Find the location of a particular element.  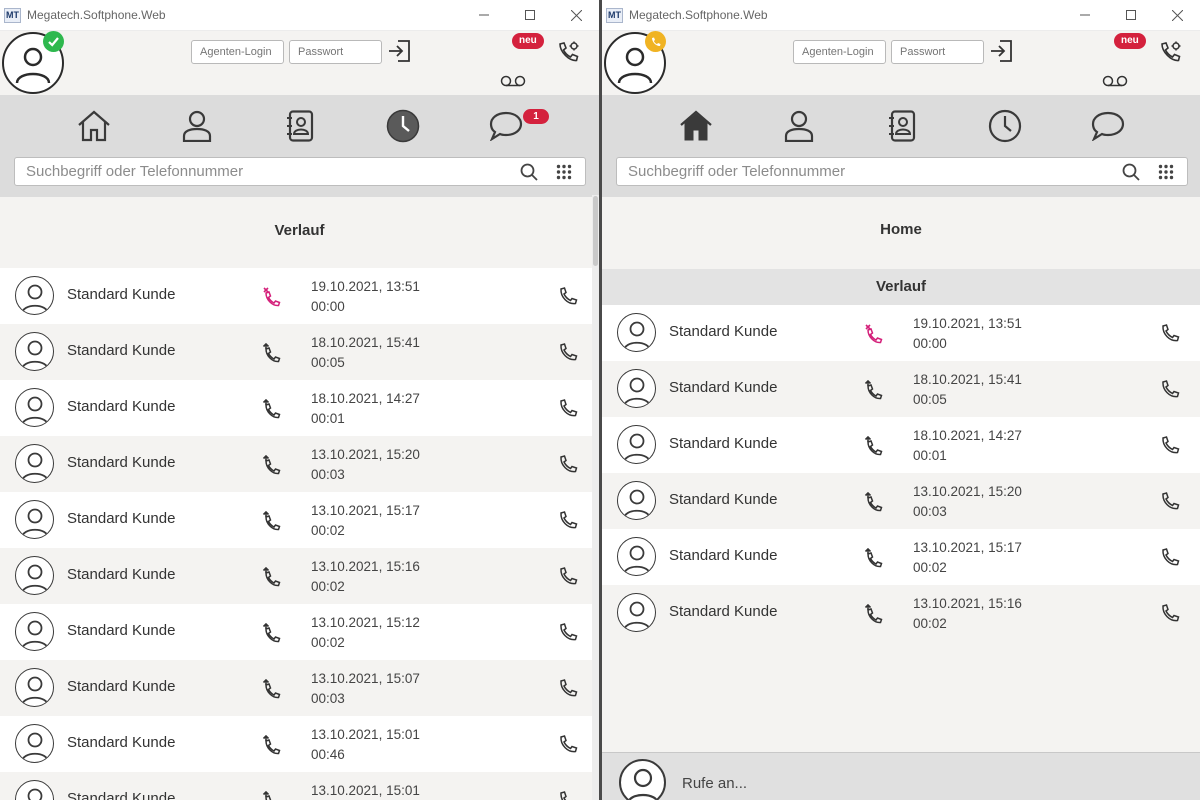

home-icon is located at coordinates (94, 126).